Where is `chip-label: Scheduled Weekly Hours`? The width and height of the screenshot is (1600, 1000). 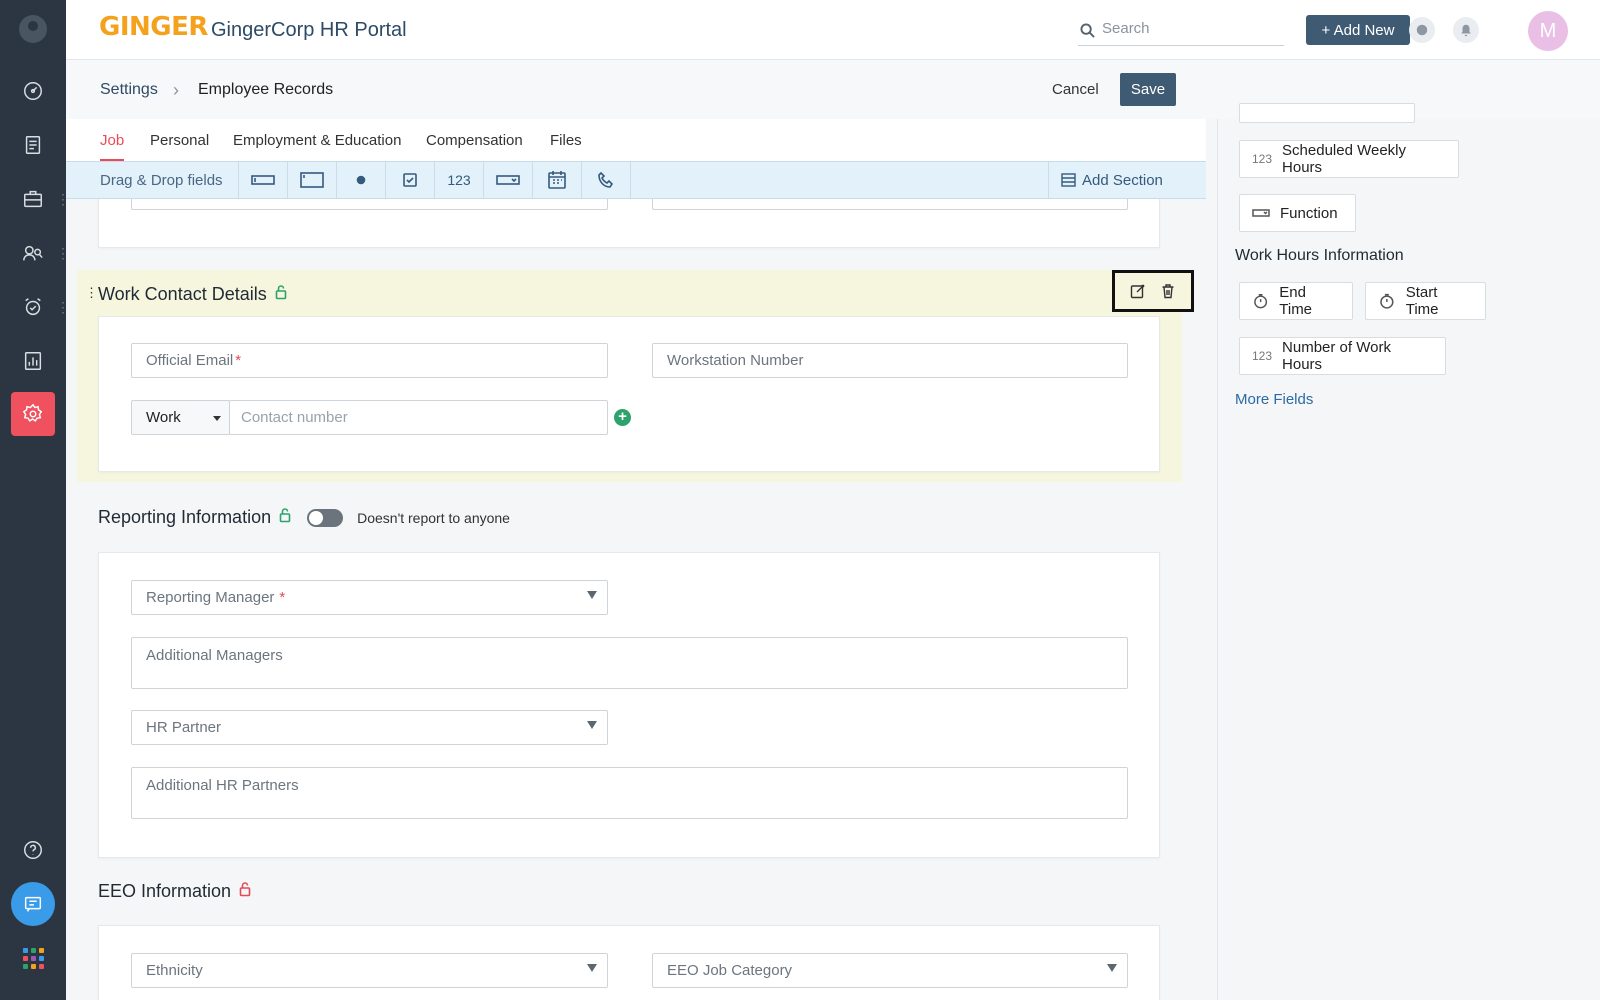 chip-label: Scheduled Weekly Hours is located at coordinates (1344, 159).